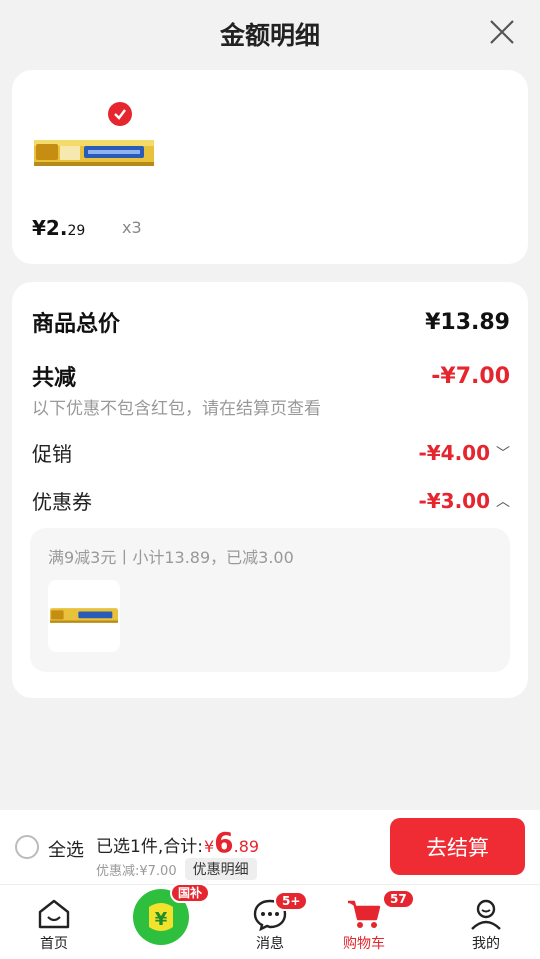 The width and height of the screenshot is (540, 959). What do you see at coordinates (271, 322) in the screenshot?
I see `total-row: 商品总价 ¥13.89` at bounding box center [271, 322].